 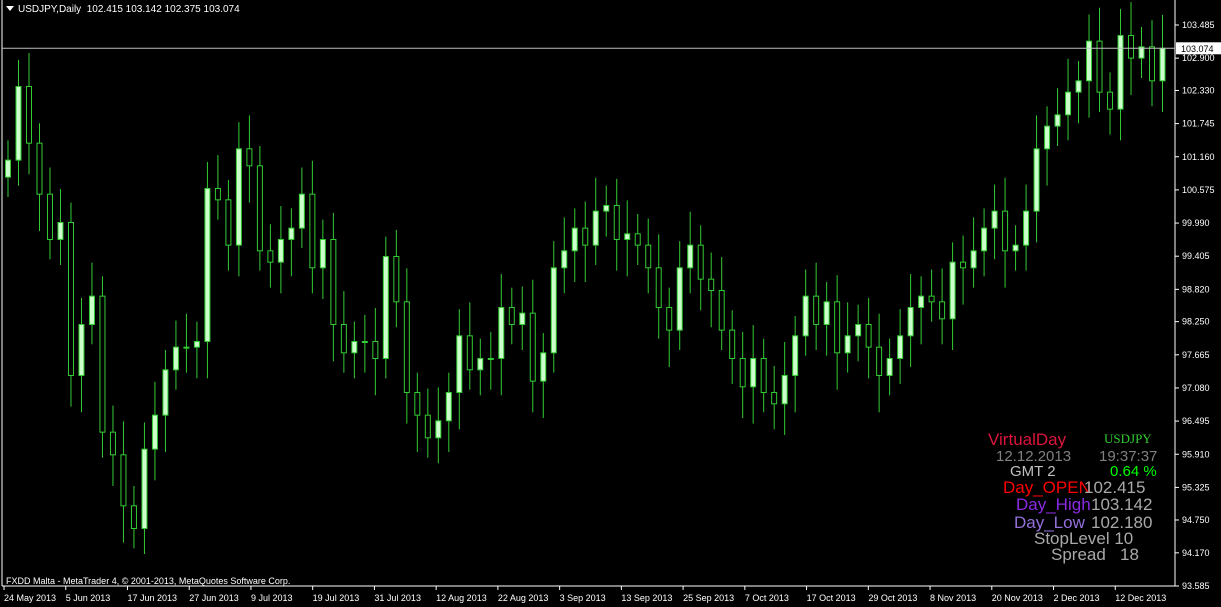 What do you see at coordinates (1196, 223) in the screenshot?
I see `y-tick-label: 99.990` at bounding box center [1196, 223].